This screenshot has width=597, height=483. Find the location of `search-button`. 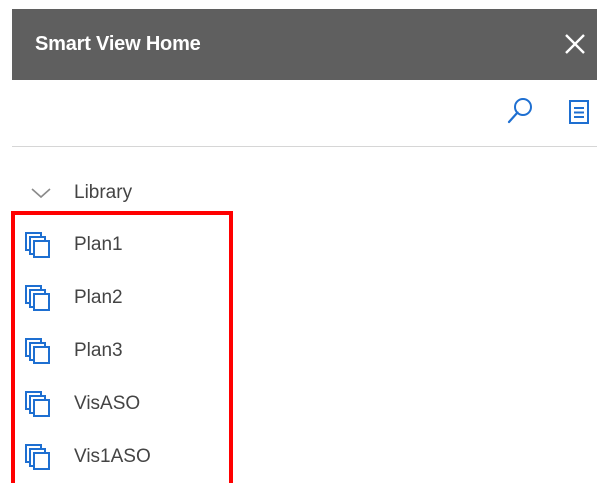

search-button is located at coordinates (520, 111).